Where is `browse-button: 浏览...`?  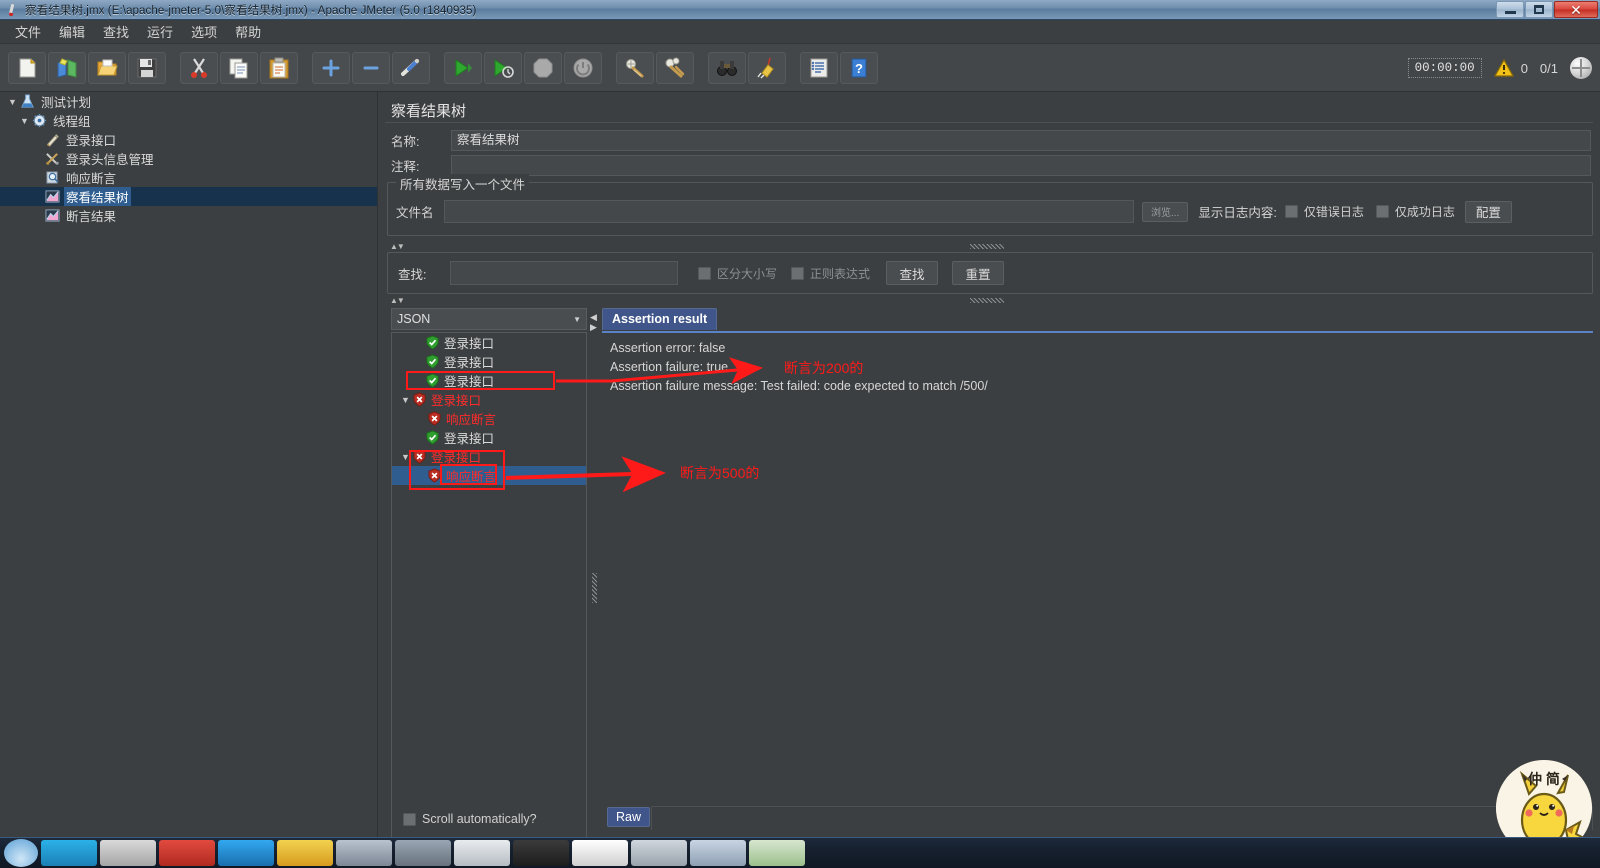
browse-button: 浏览... is located at coordinates (1165, 211).